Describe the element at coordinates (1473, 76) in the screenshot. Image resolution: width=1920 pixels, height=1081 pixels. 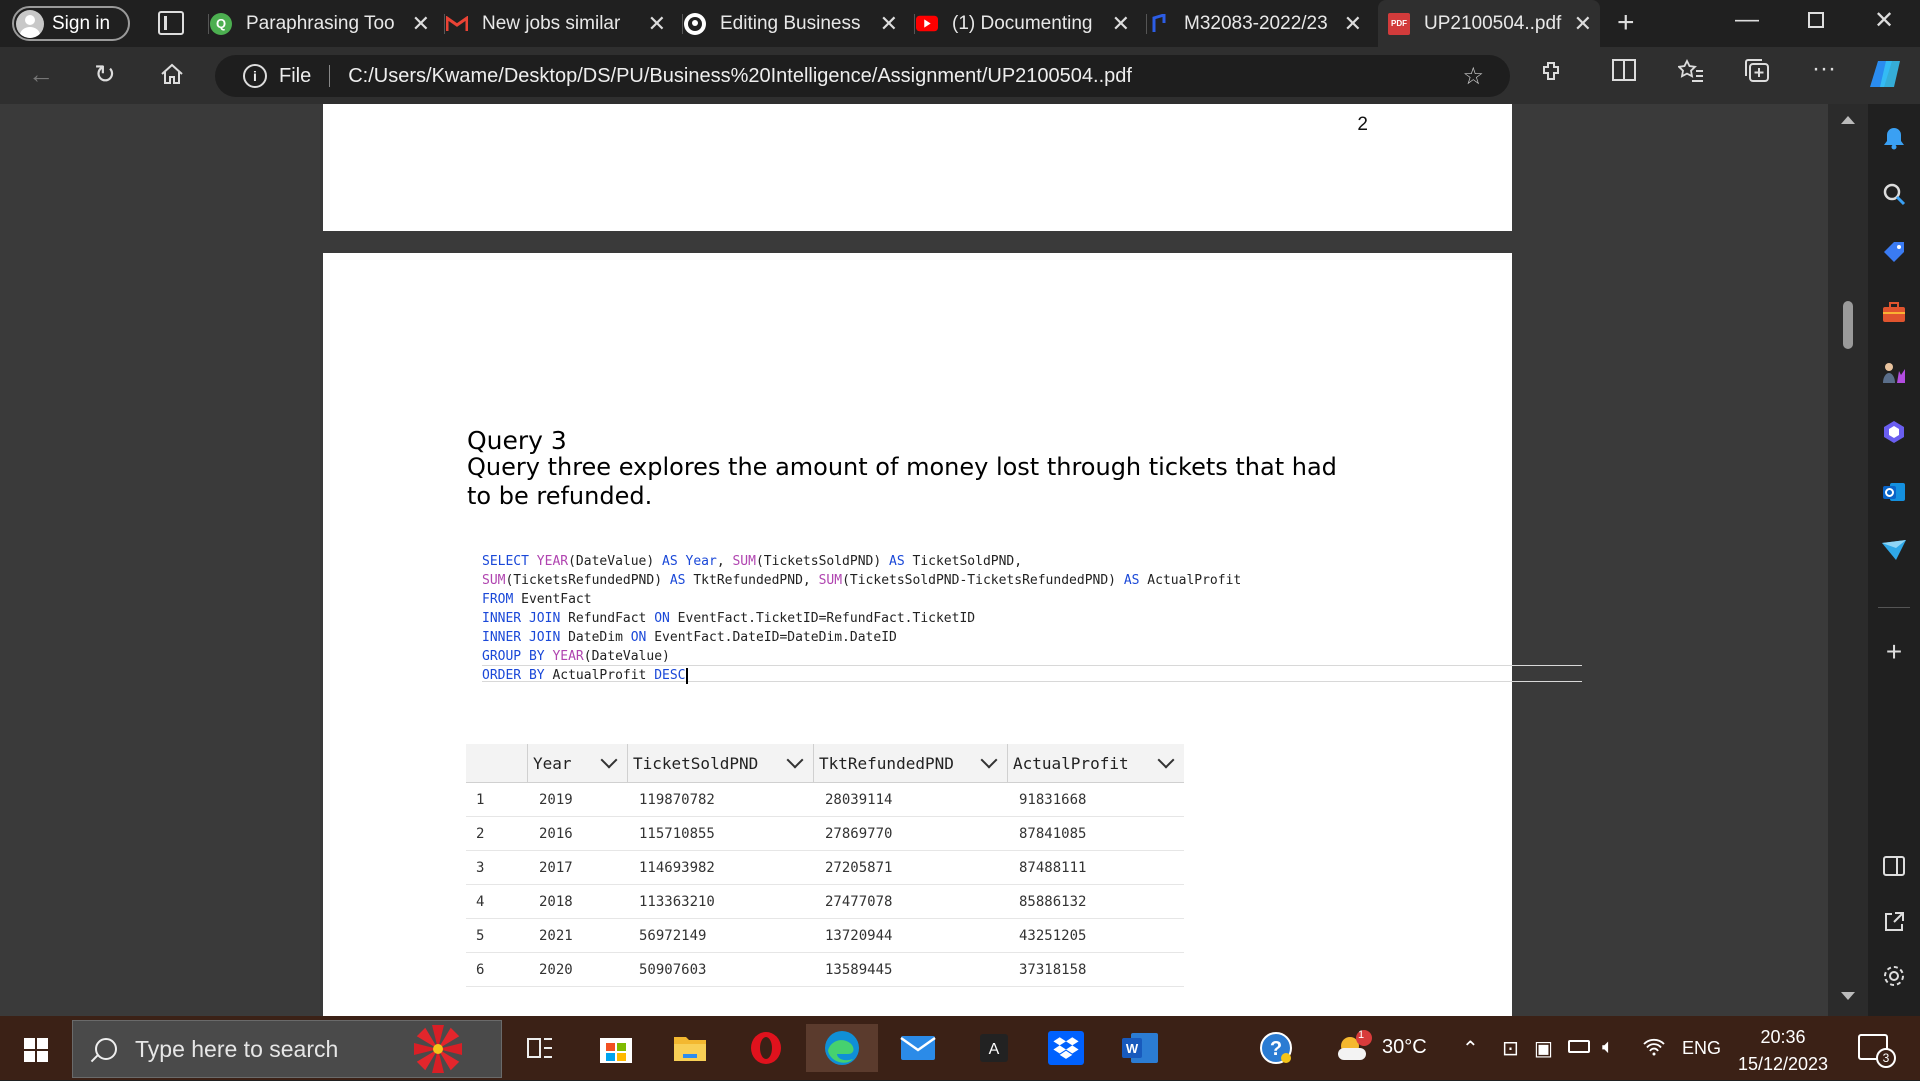
I see `favorite-star-icon: ☆` at that location.